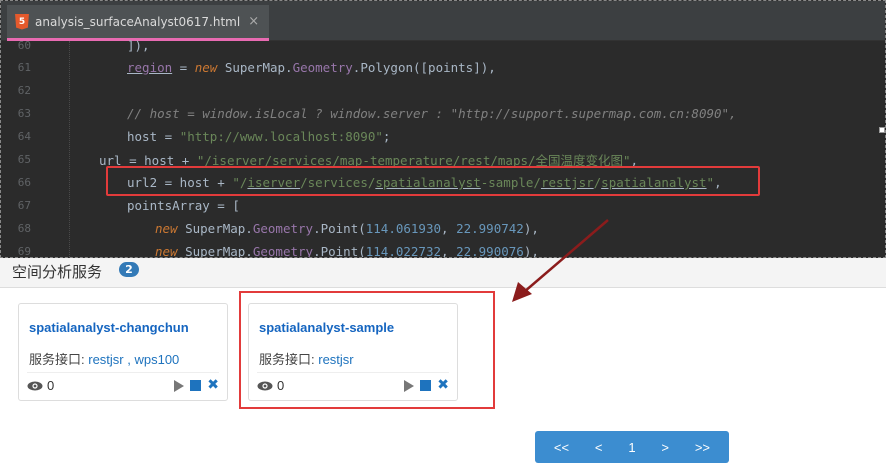  I want to click on code-text: host = "http://www.localhost:8090";, so click(259, 136).